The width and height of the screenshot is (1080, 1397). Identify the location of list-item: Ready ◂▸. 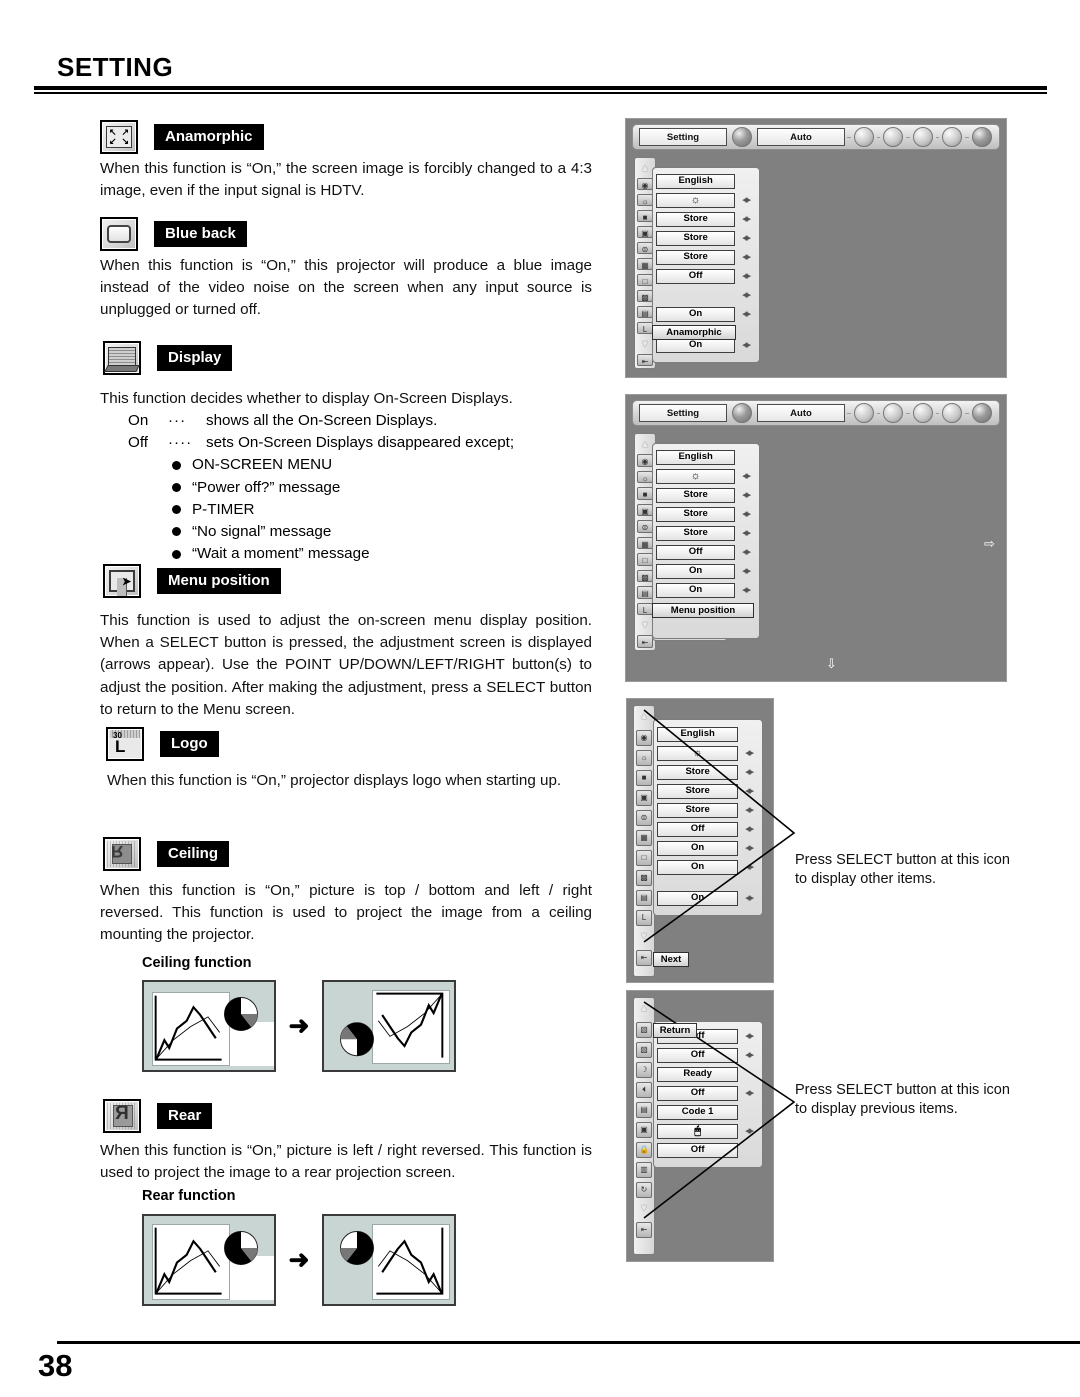
(708, 1074).